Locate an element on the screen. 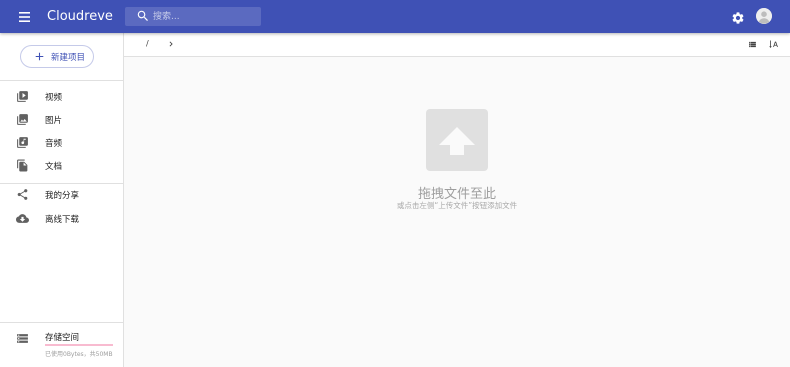  video-library-icon is located at coordinates (22, 96).